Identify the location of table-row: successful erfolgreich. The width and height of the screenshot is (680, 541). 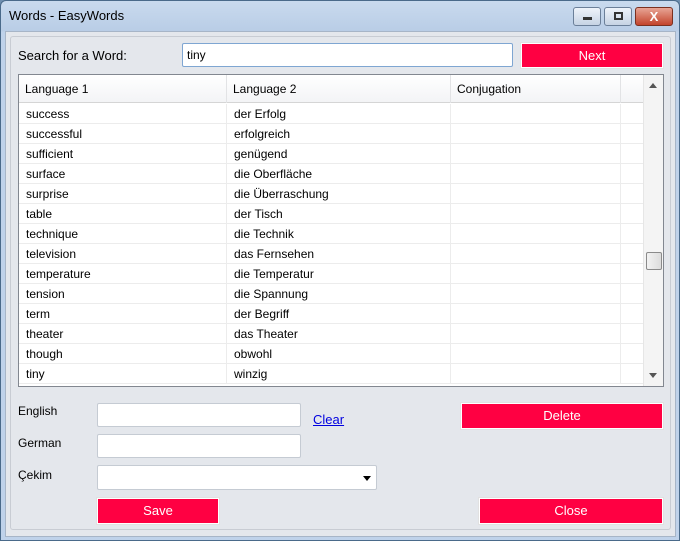
(331, 134).